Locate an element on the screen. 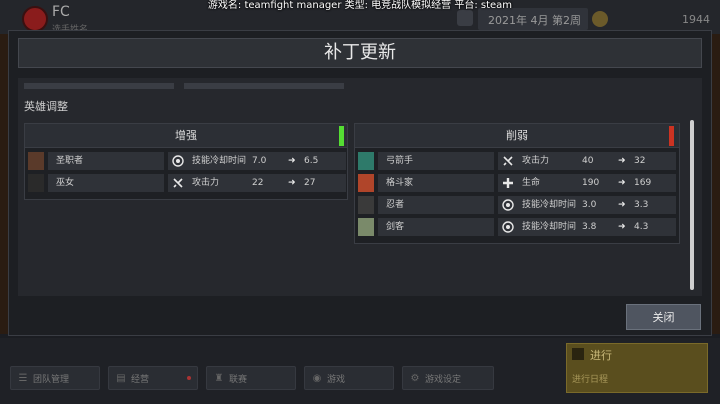 This screenshot has width=720, height=404. nerf-panel-title: 削弱 is located at coordinates (517, 135).